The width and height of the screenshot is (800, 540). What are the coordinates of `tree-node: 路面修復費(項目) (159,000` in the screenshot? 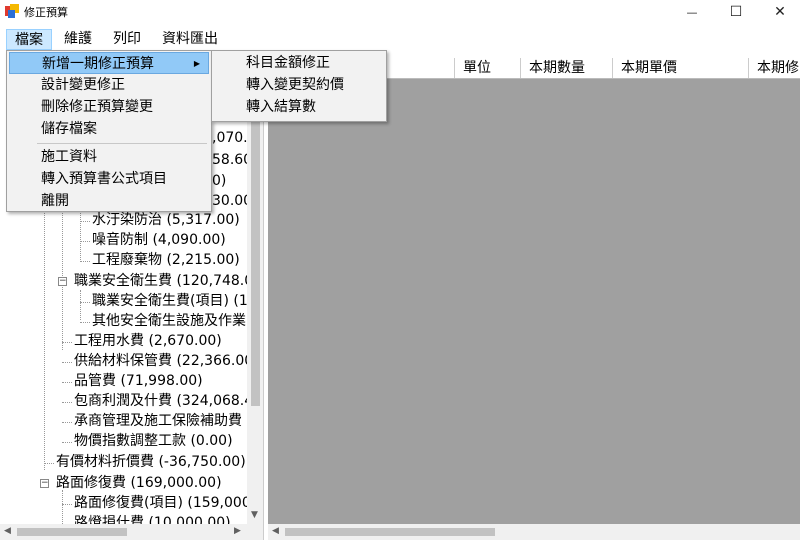 It's located at (162, 503).